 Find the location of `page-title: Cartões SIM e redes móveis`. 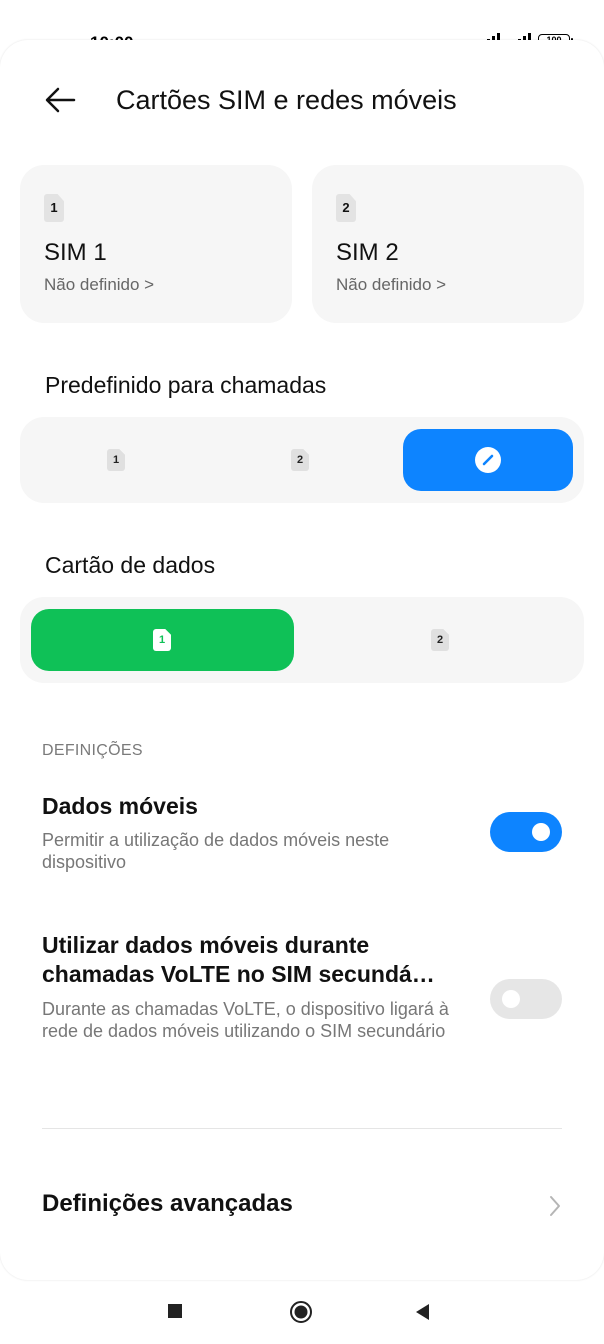

page-title: Cartões SIM e redes móveis is located at coordinates (286, 100).